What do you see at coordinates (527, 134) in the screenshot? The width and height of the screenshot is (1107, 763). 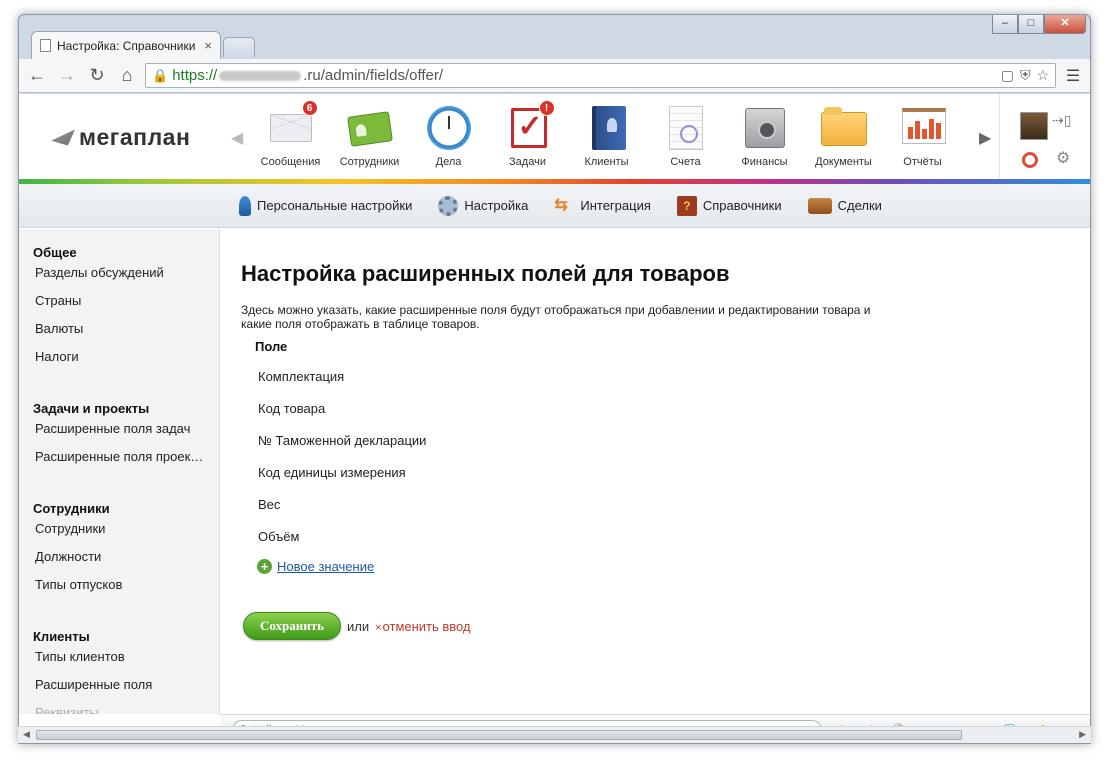 I see `app-tasks: ! Задачи` at bounding box center [527, 134].